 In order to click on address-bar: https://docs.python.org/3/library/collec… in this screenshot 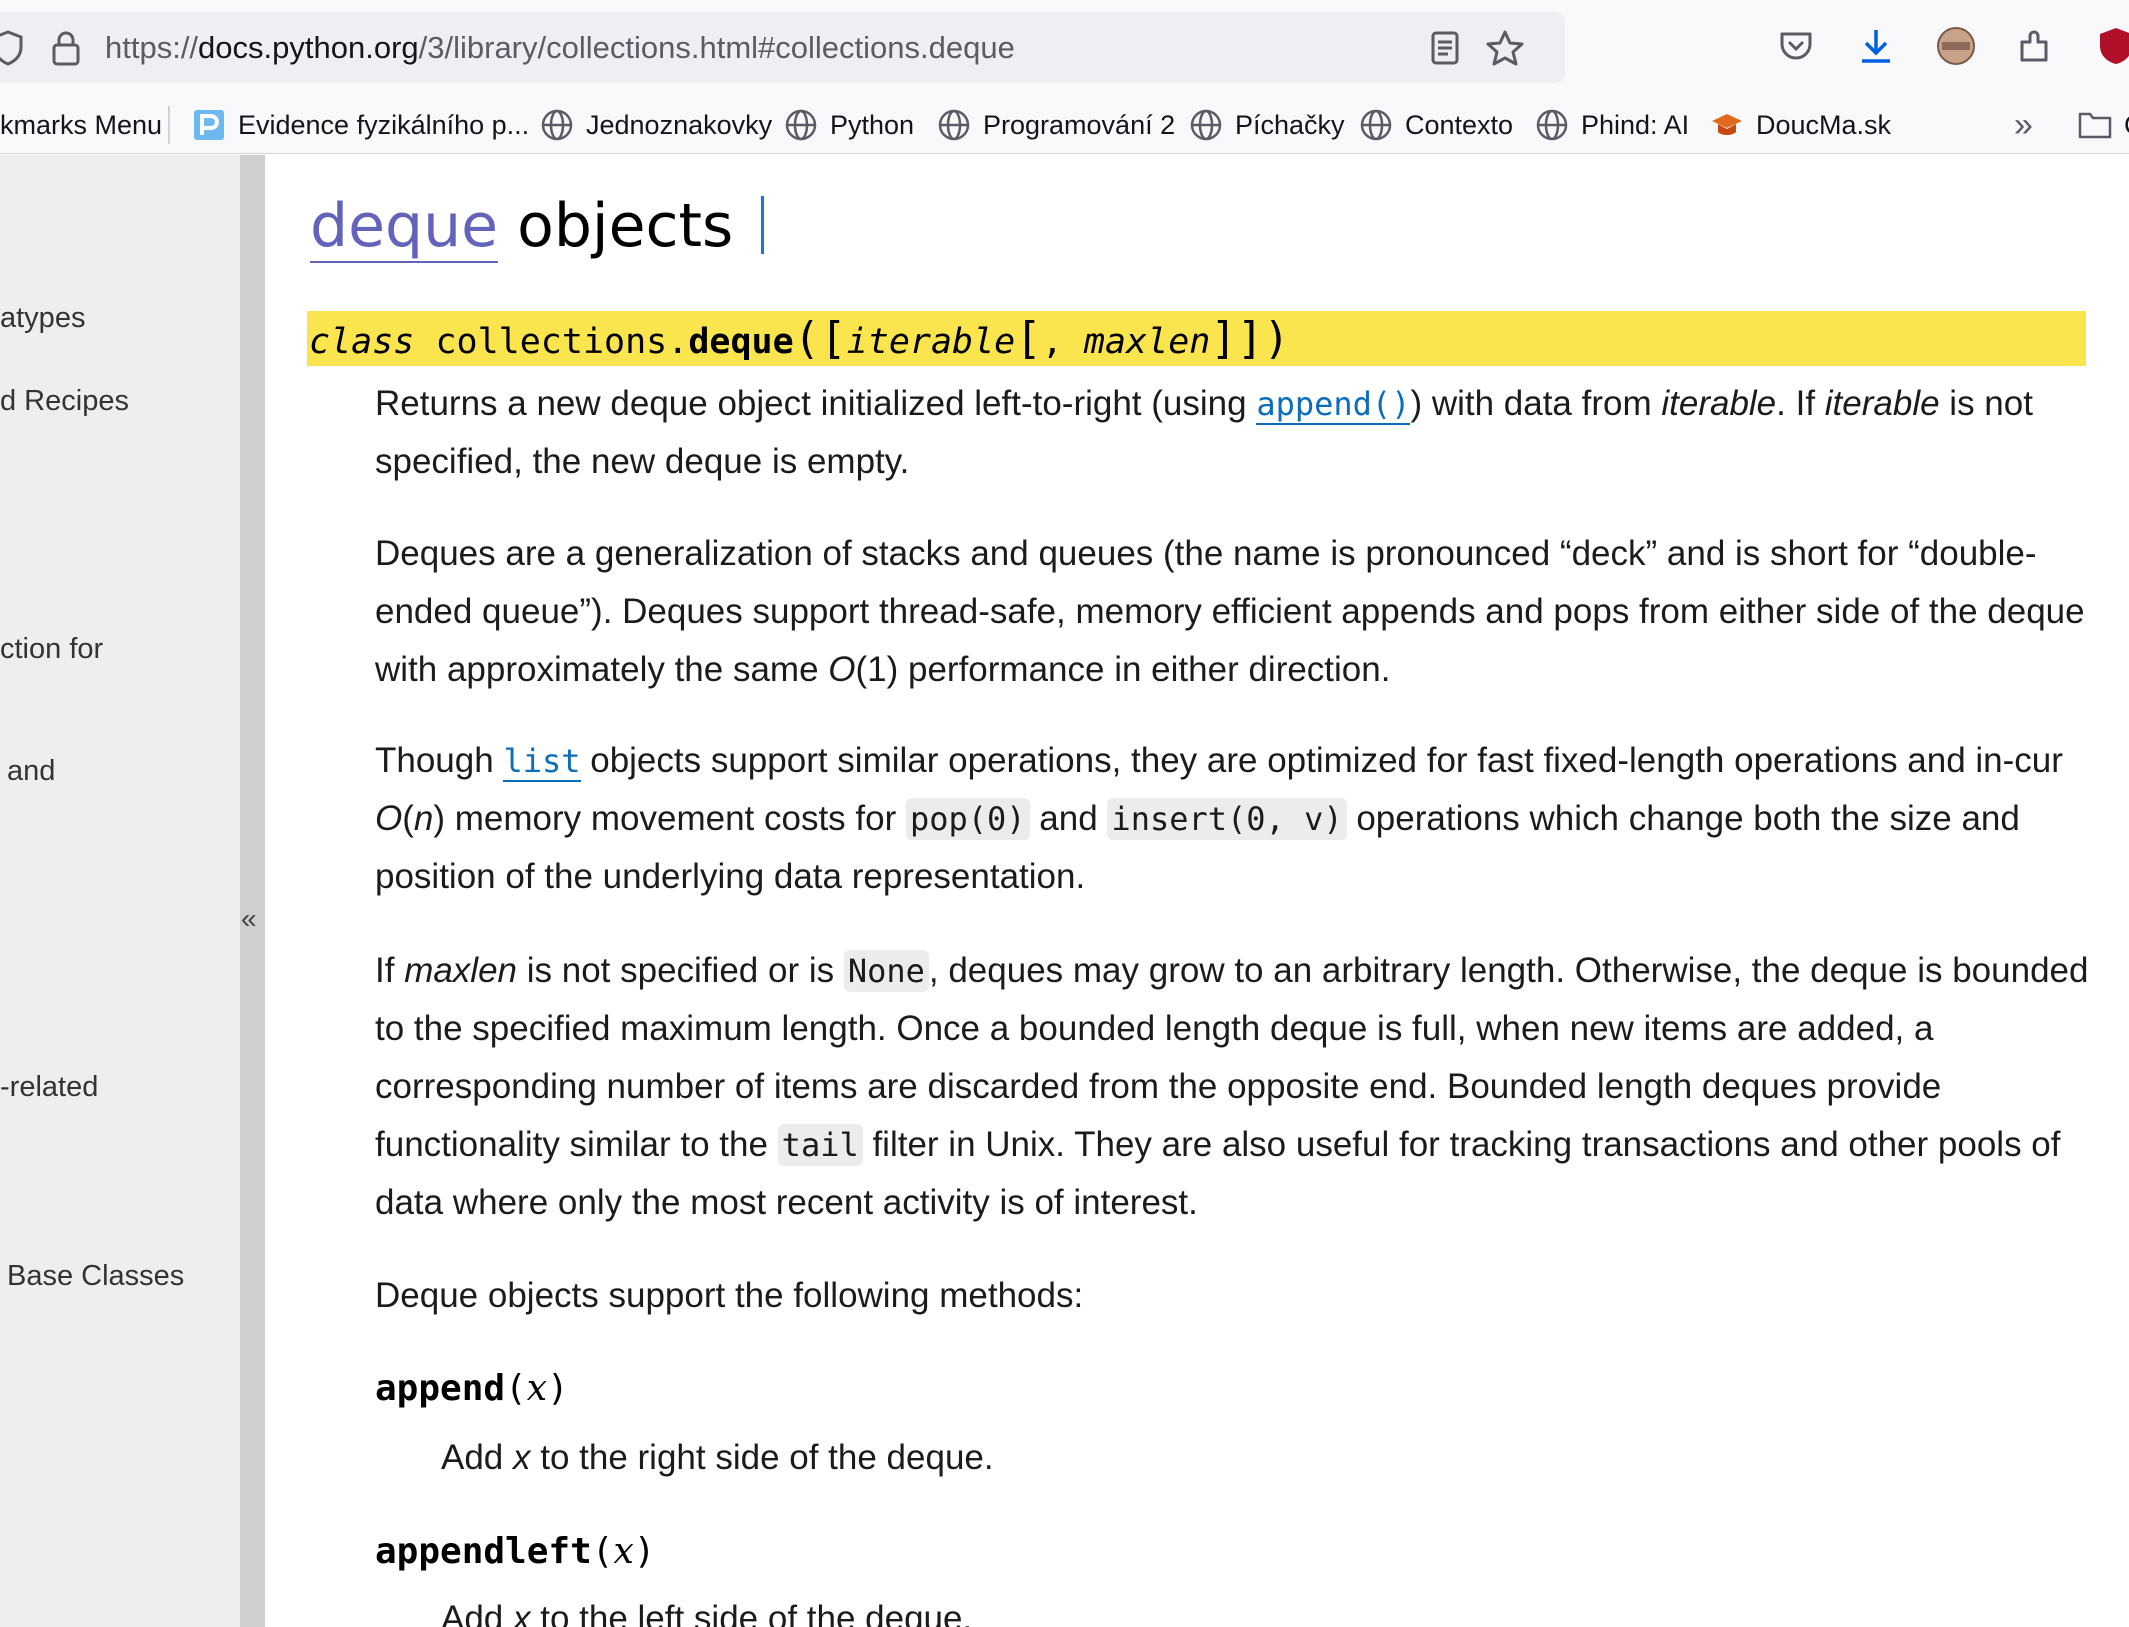, I will do `click(782, 47)`.